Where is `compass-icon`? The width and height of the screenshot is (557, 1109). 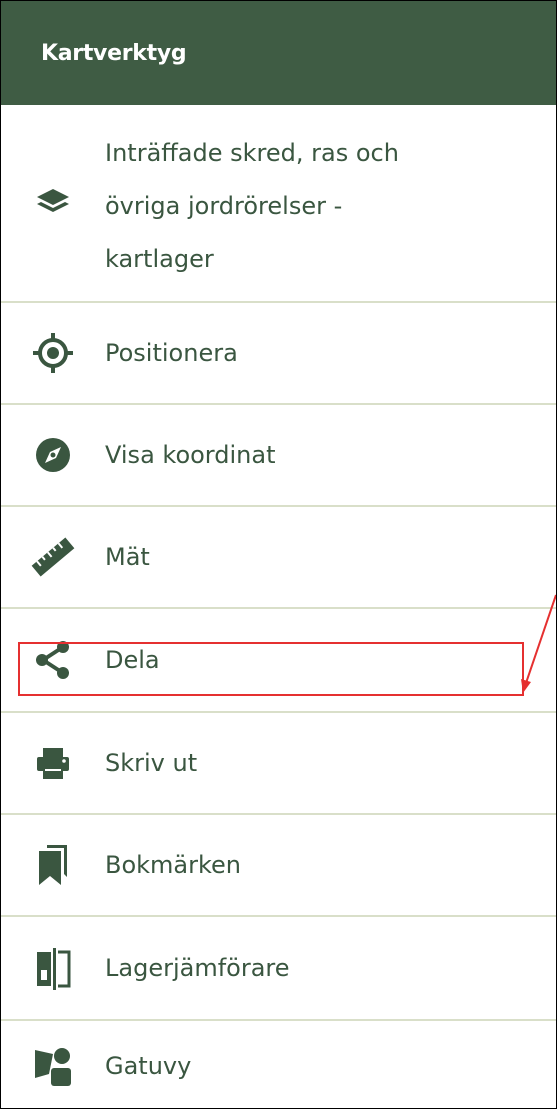
compass-icon is located at coordinates (53, 455).